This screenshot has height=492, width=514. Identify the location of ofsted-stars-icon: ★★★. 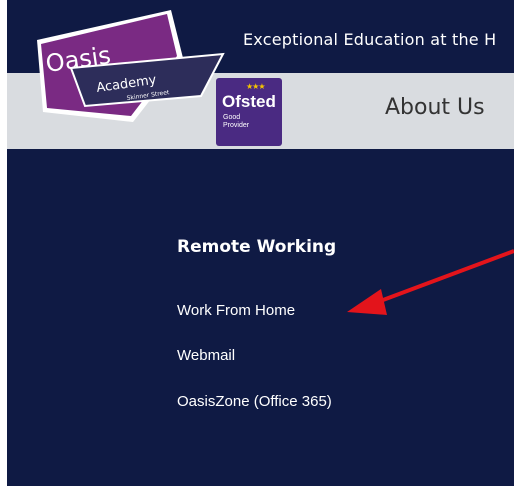
(255, 86).